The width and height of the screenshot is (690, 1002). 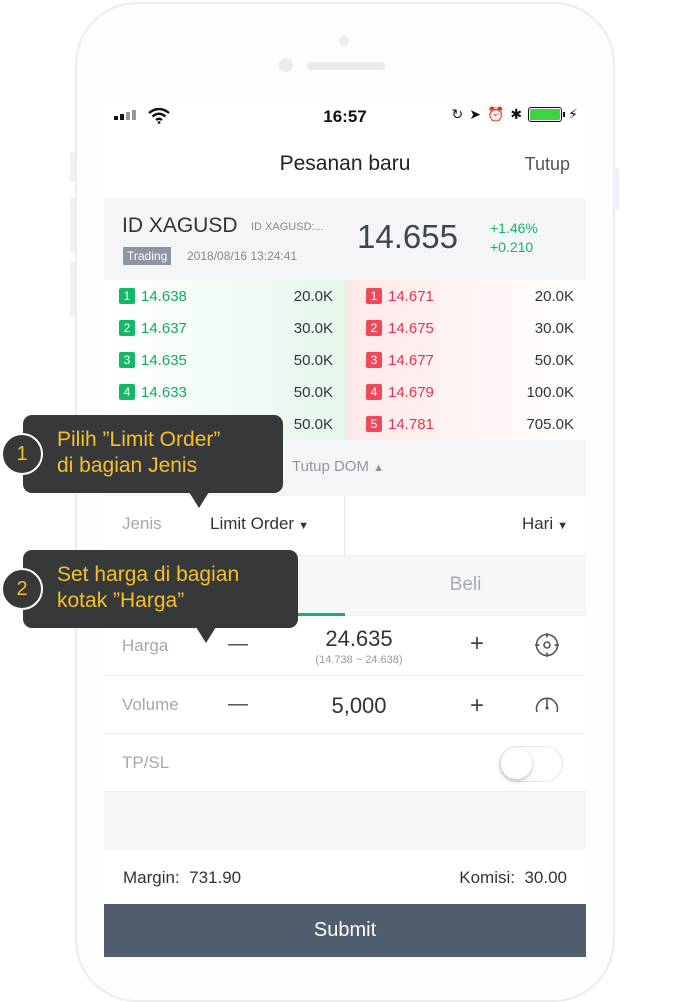 I want to click on change-absolute: +0.210, so click(x=512, y=247).